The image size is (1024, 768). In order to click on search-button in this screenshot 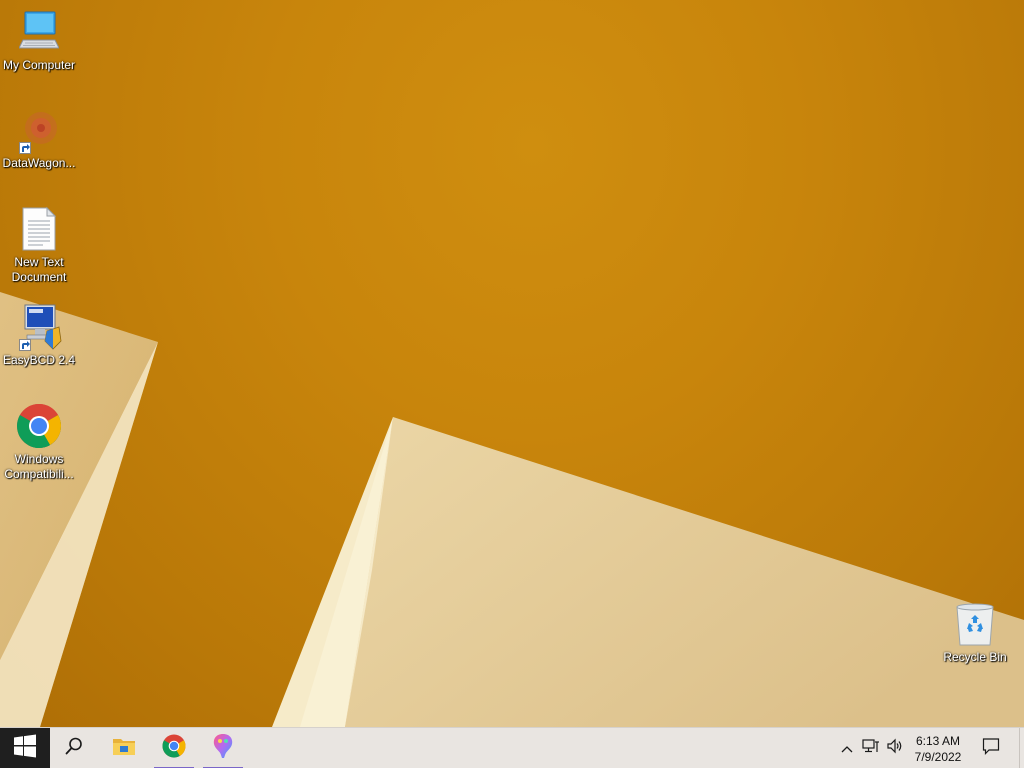, I will do `click(74, 748)`.